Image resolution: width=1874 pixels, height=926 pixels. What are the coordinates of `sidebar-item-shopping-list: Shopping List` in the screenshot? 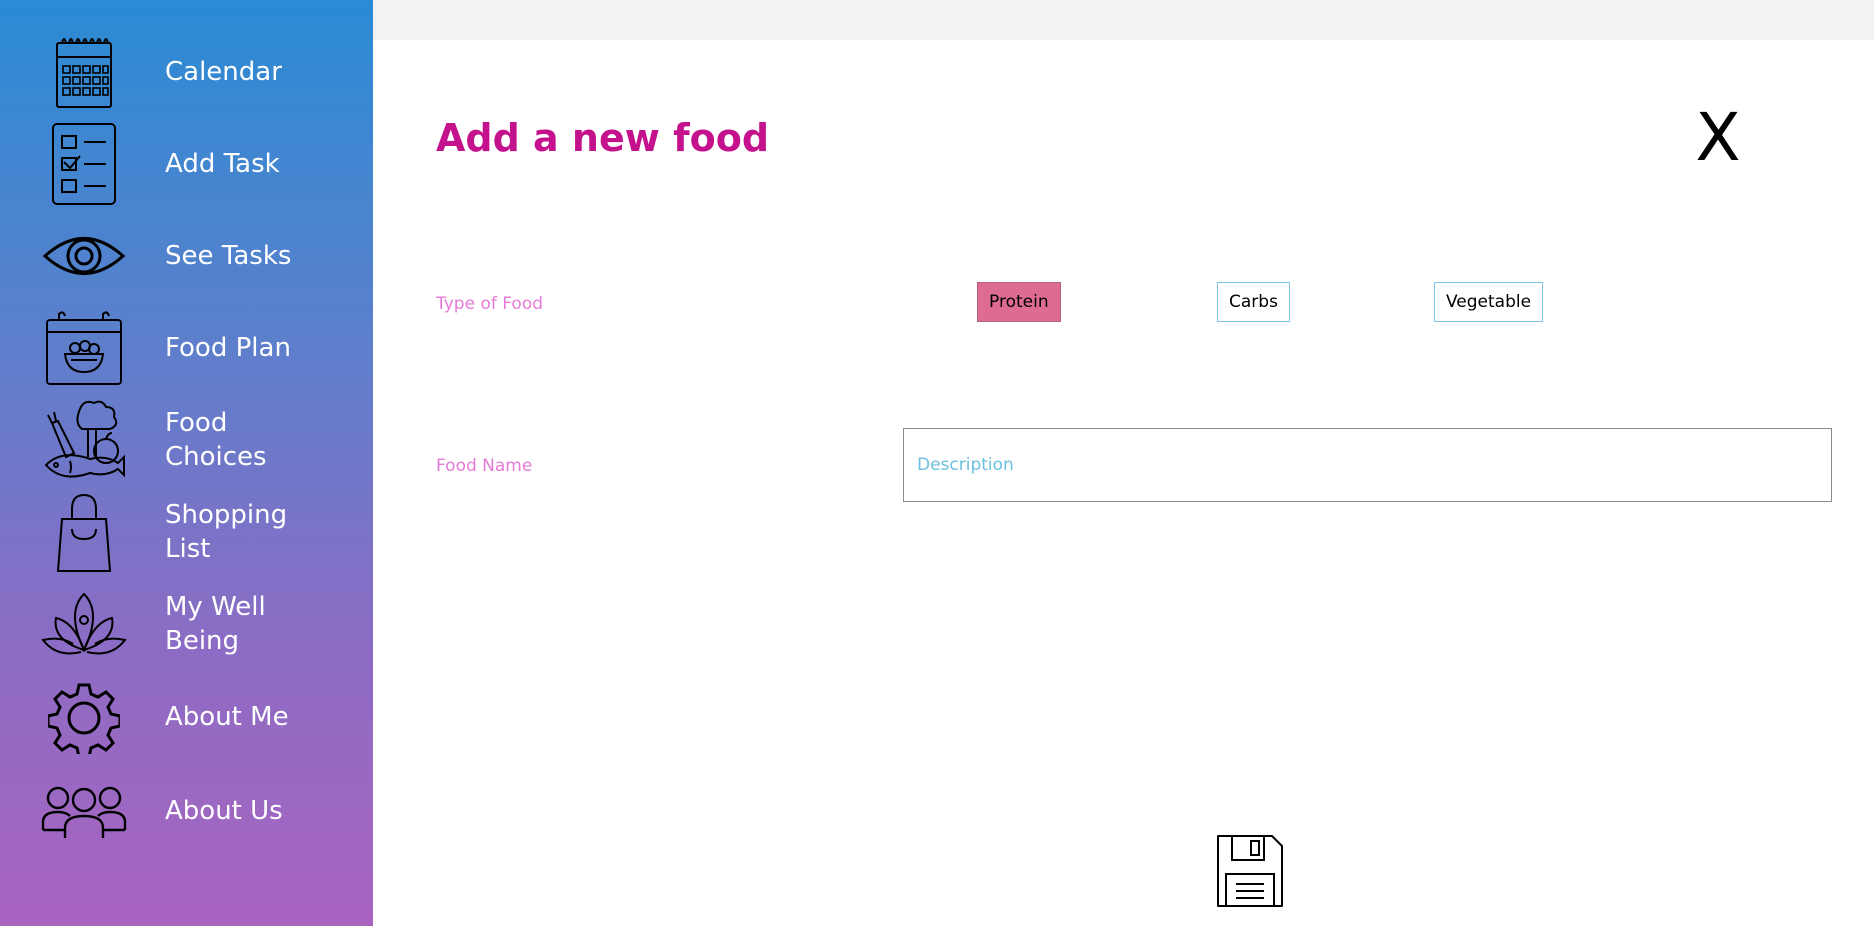 It's located at (186, 533).